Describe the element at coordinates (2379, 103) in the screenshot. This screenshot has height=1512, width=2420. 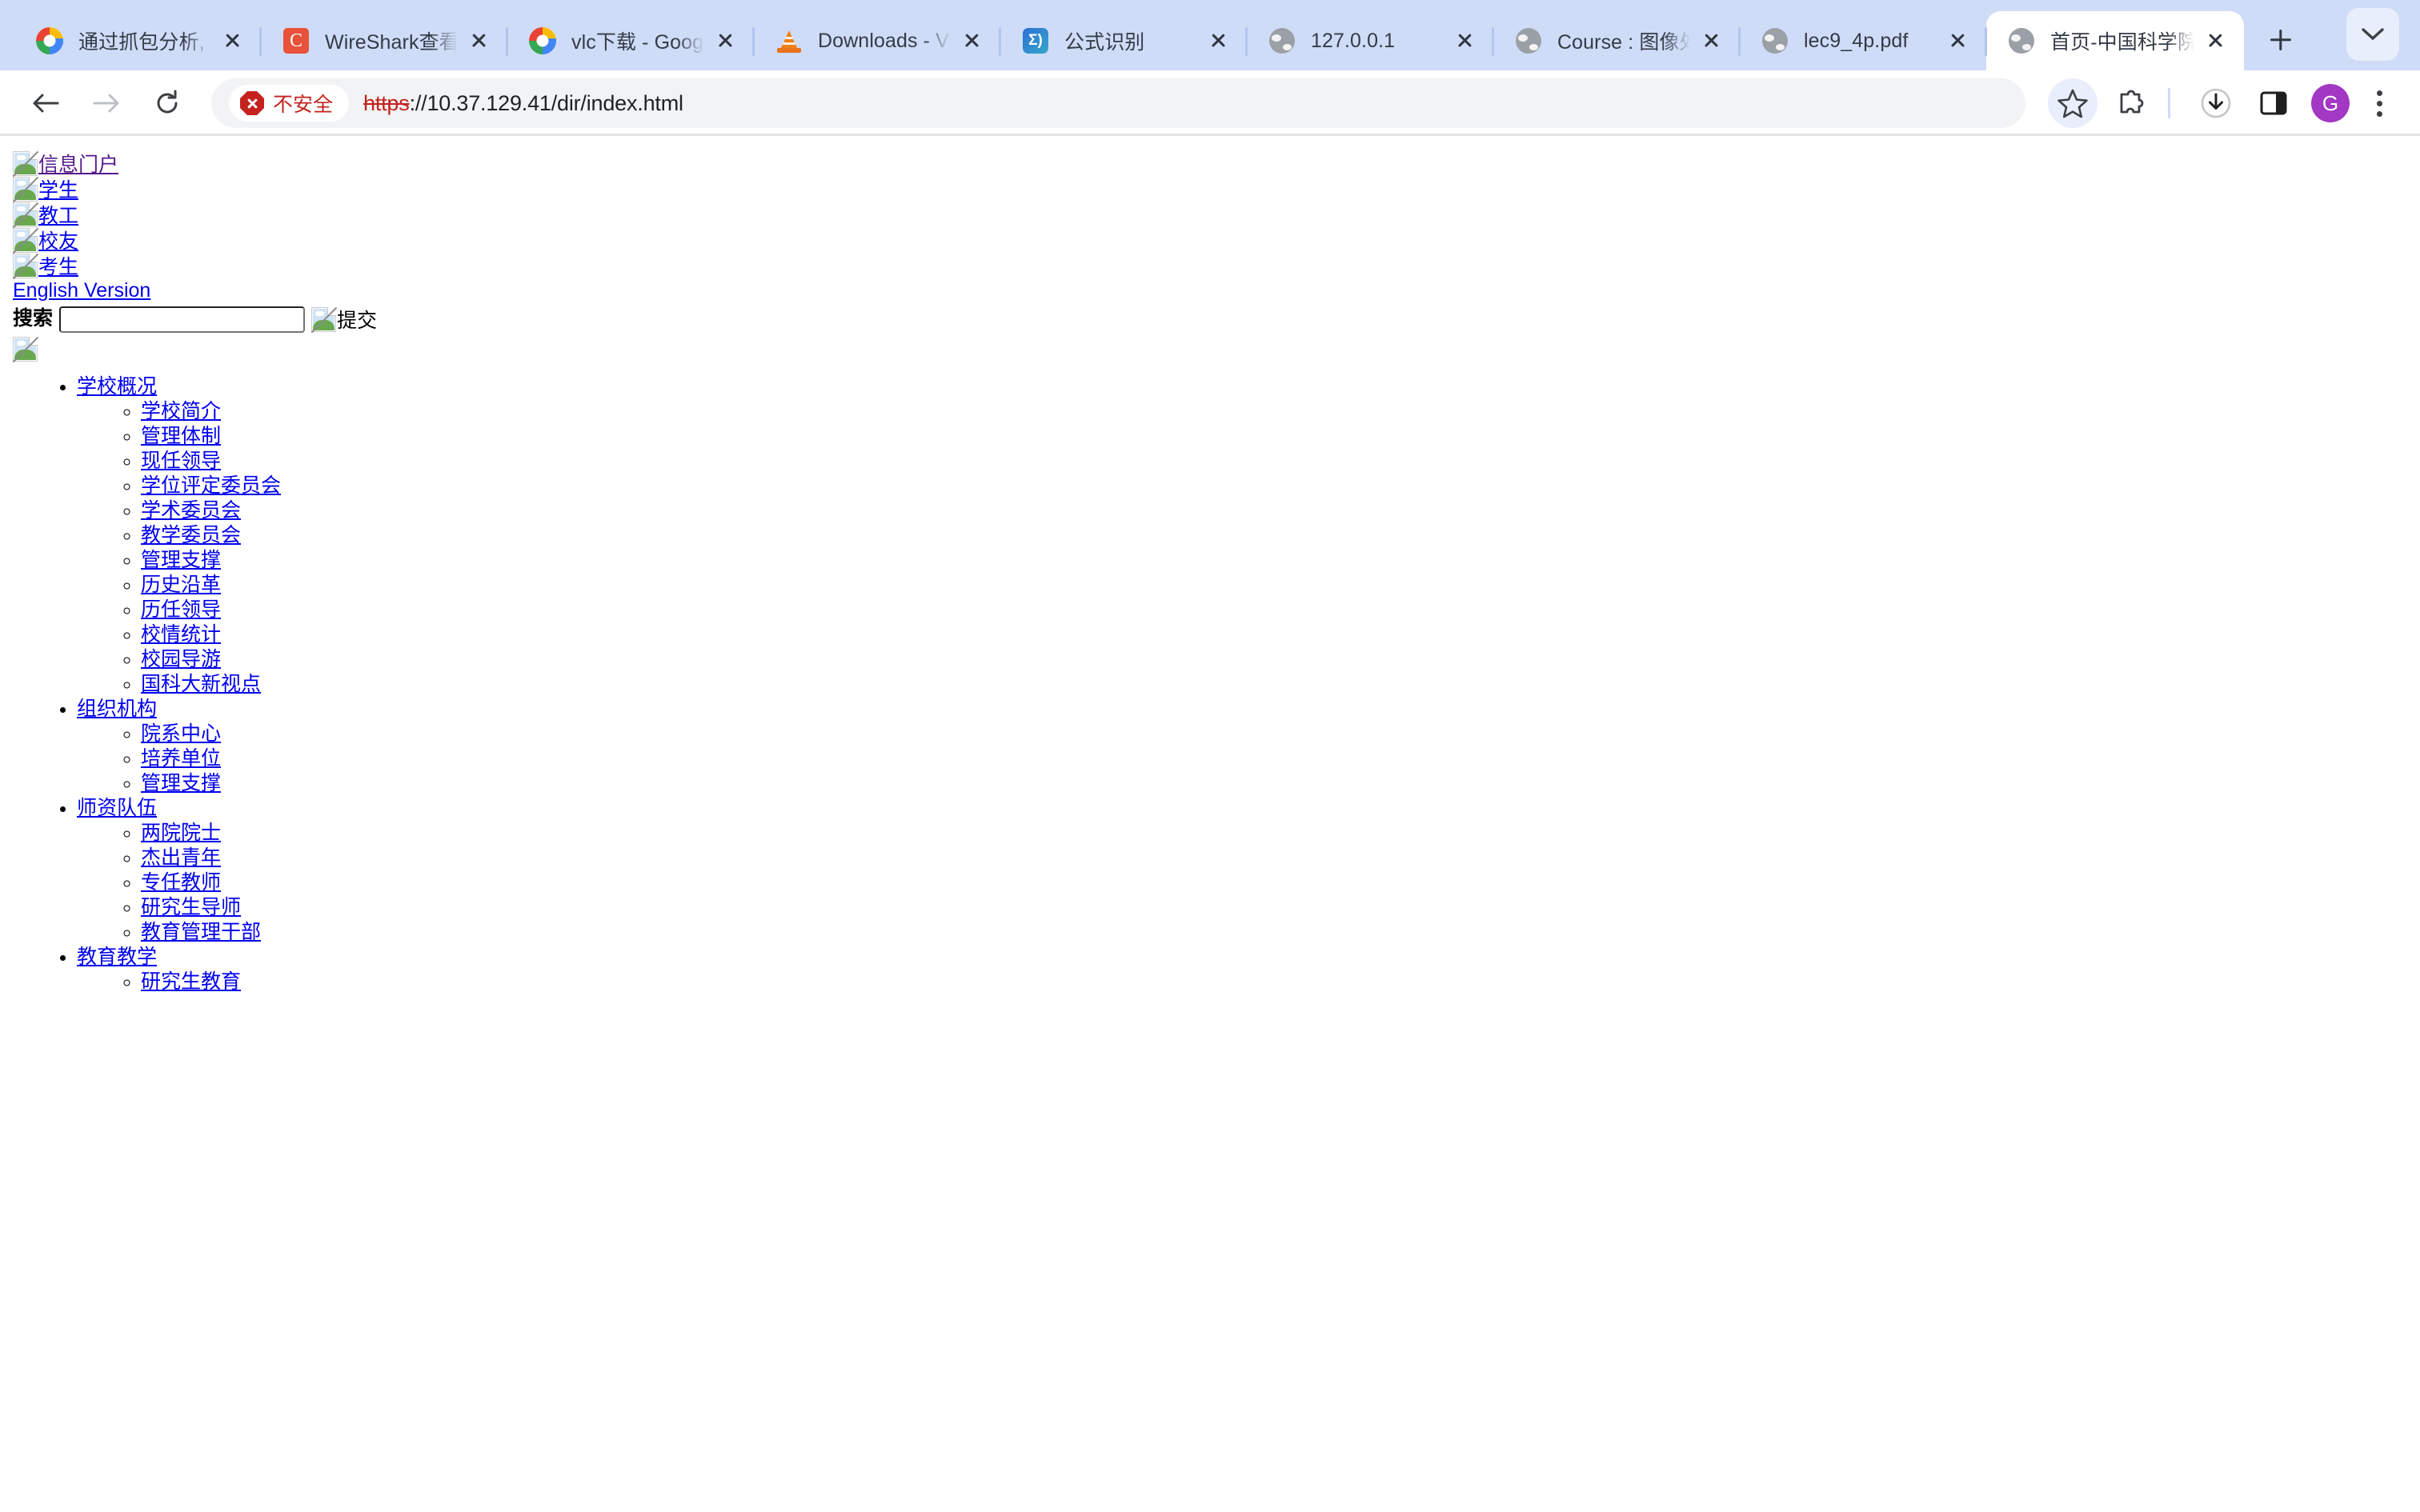
I see `chrome-menu-button` at that location.